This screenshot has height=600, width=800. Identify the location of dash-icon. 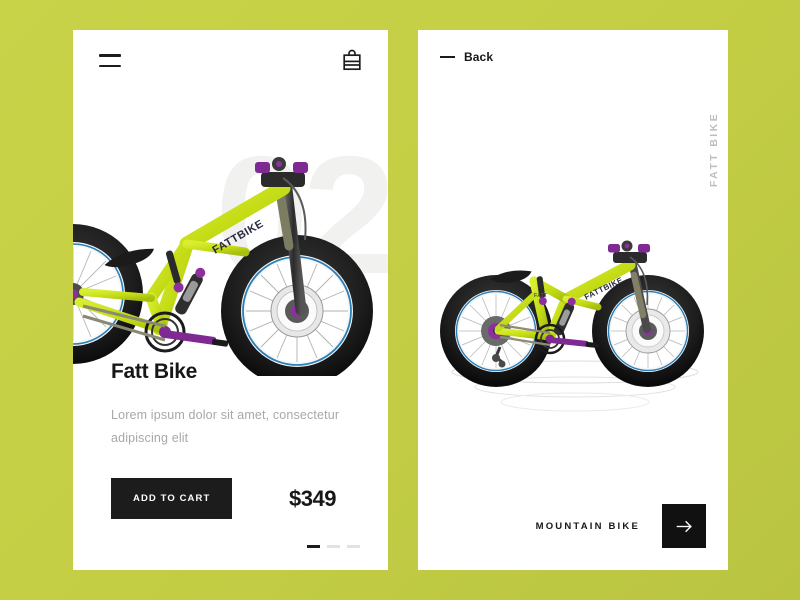
(447, 57).